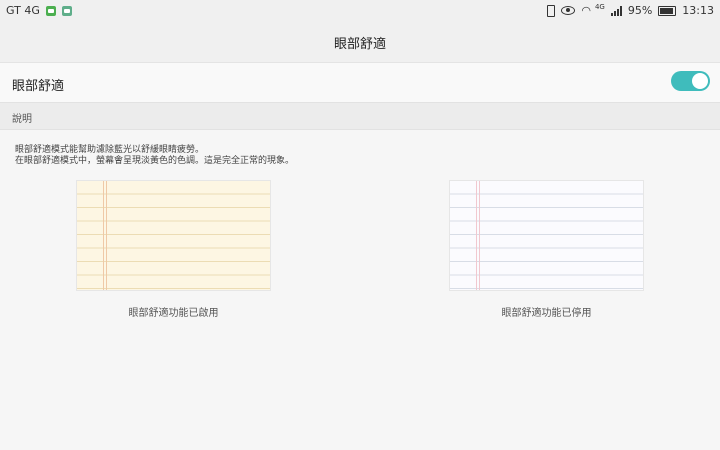  I want to click on toggle-knob, so click(700, 81).